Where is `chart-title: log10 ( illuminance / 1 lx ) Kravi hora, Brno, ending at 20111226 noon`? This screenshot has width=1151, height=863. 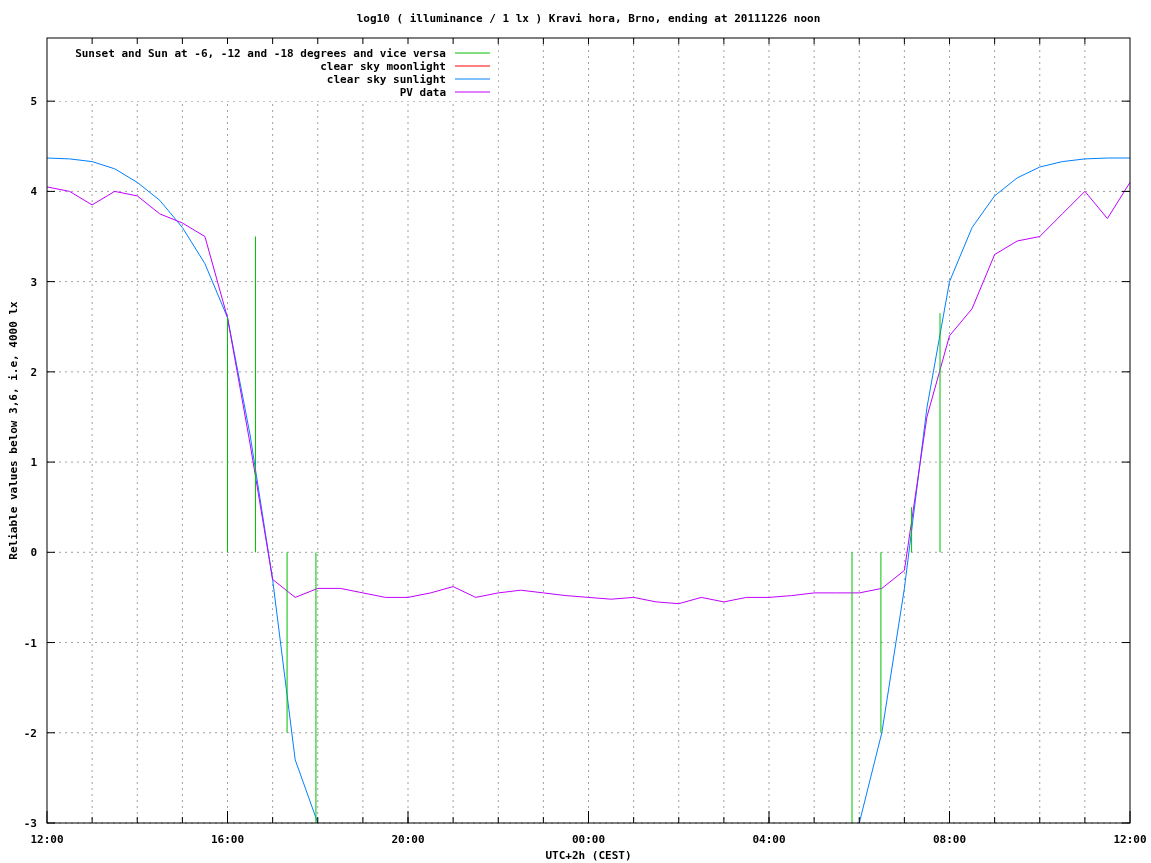
chart-title: log10 ( illuminance / 1 lx ) Kravi hora, Brno, ending at 20111226 noon is located at coordinates (588, 18).